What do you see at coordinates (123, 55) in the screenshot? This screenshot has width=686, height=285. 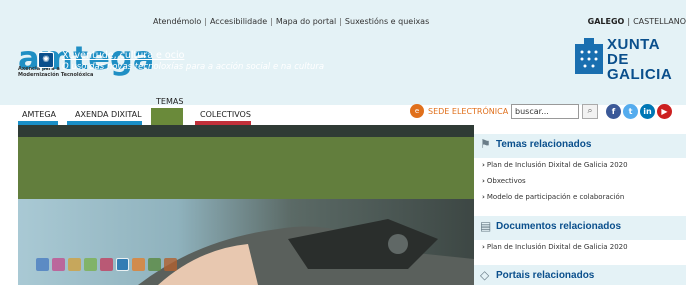 I see `hero-title: Xuventude, cultura e ocio` at bounding box center [123, 55].